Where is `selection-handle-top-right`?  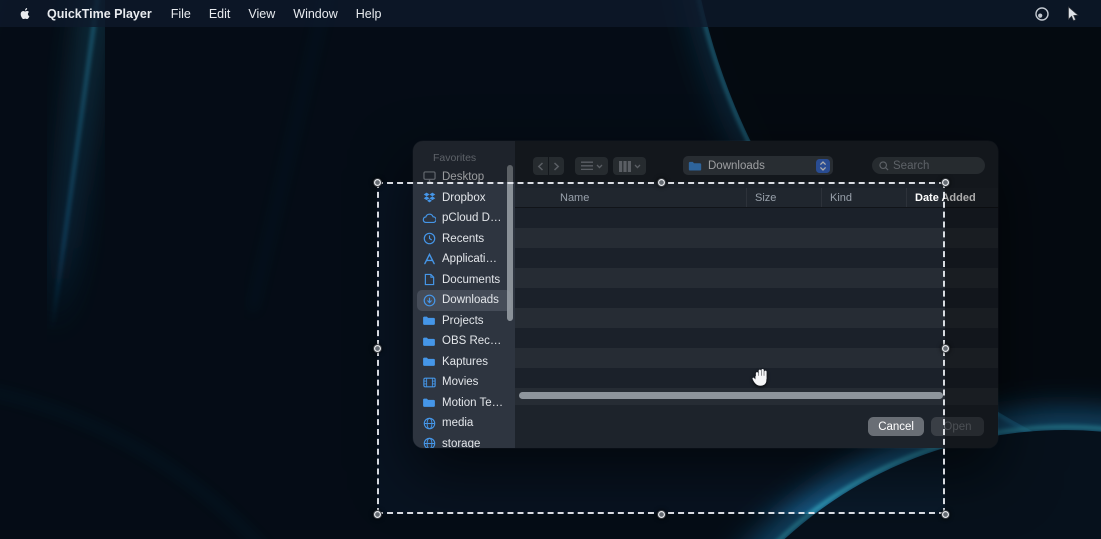
selection-handle-top-right is located at coordinates (945, 182).